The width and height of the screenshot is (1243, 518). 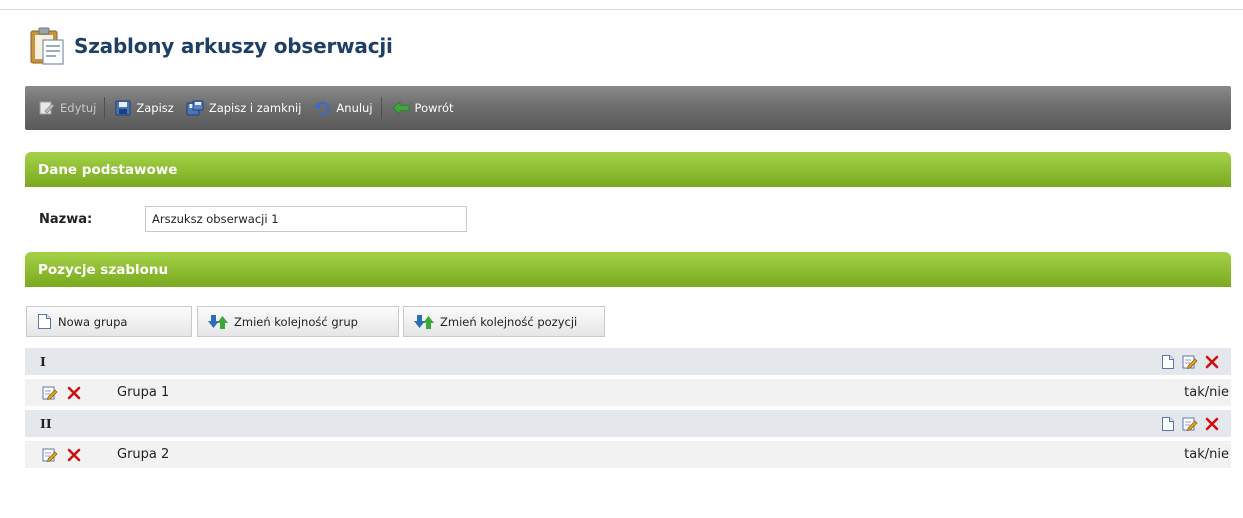 I want to click on section-header-basic-data: Dane podstawowe, so click(x=628, y=169).